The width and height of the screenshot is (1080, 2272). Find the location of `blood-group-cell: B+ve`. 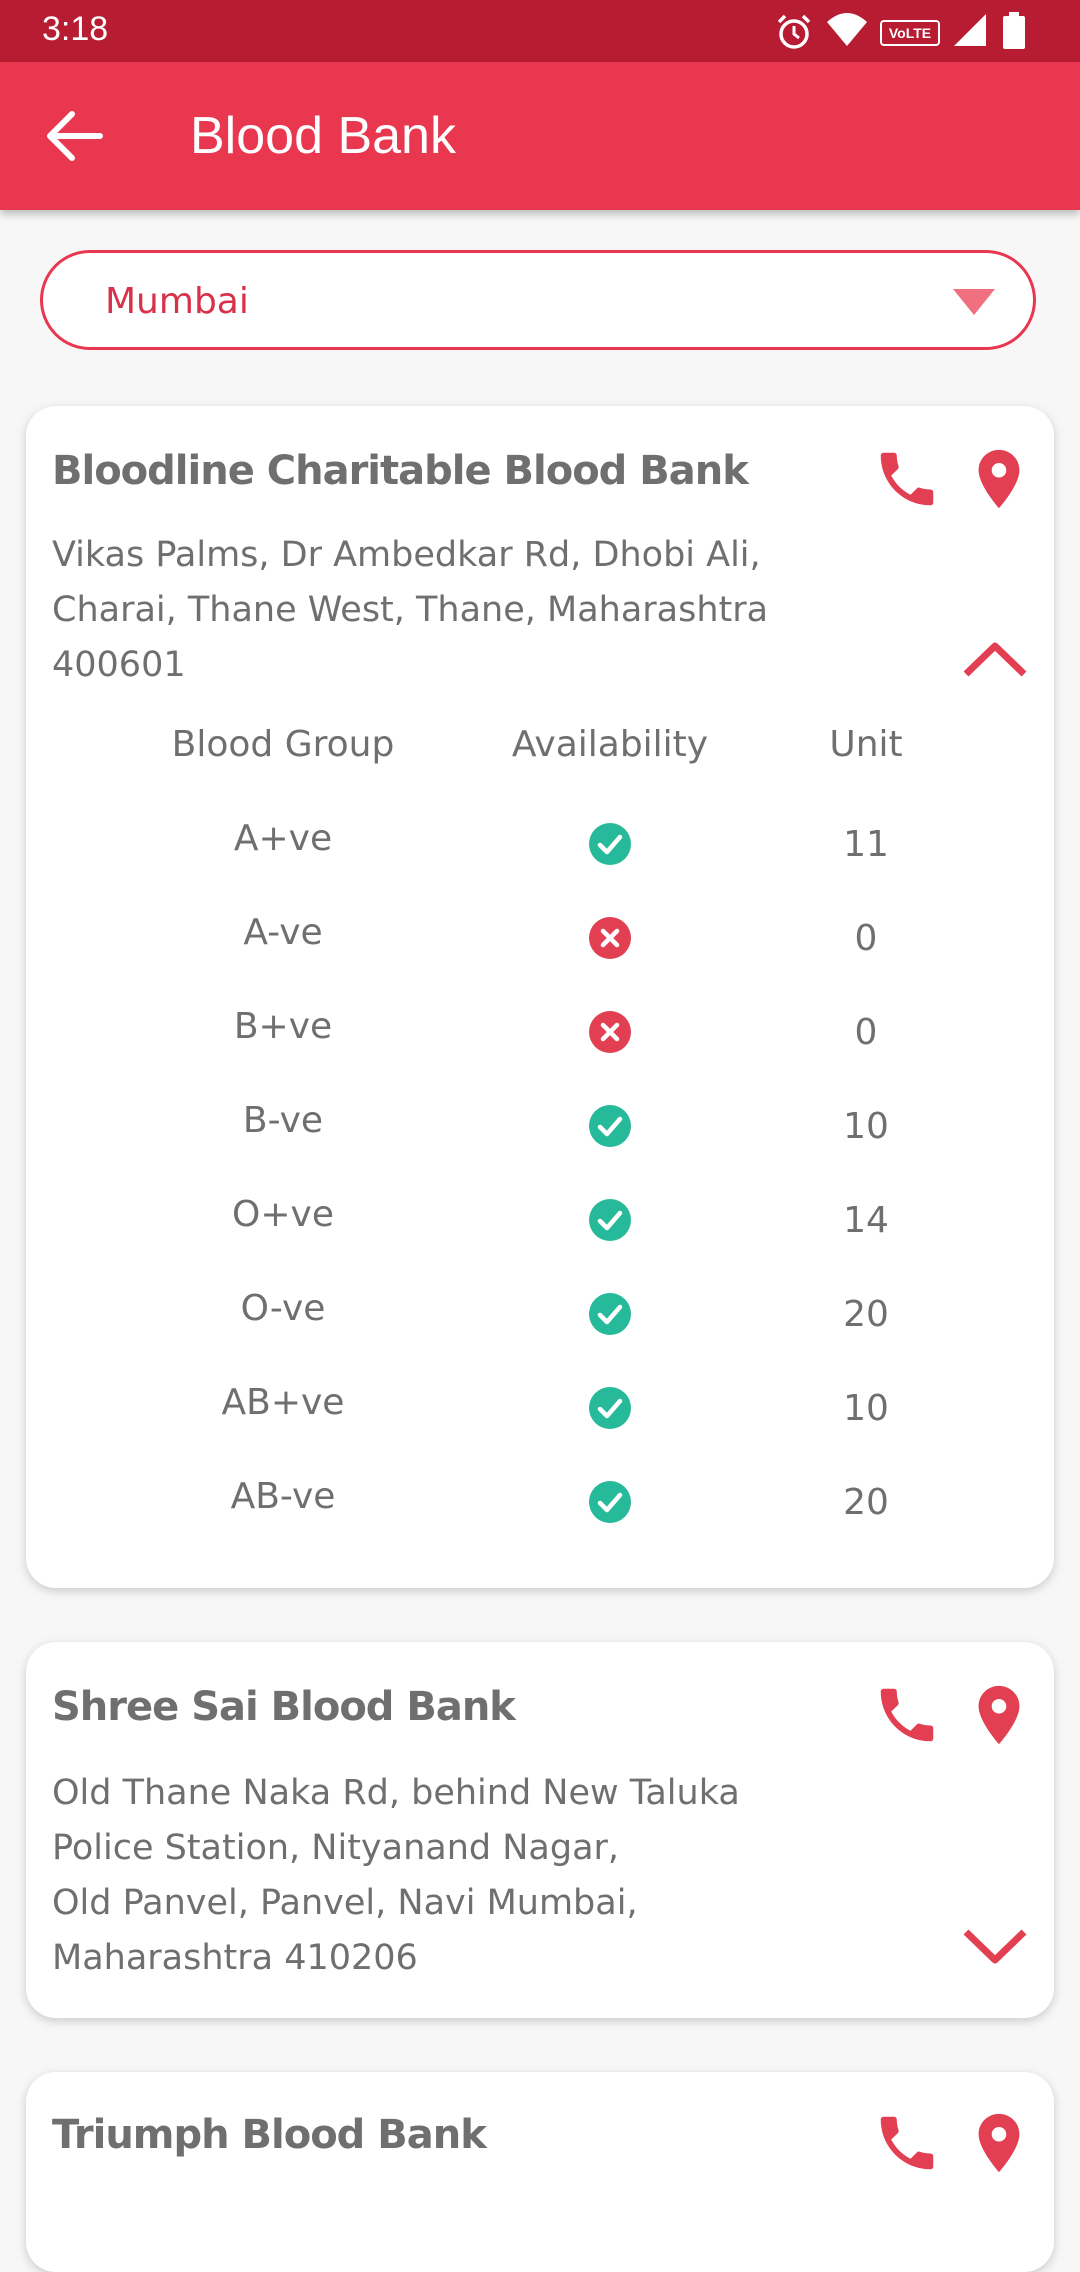

blood-group-cell: B+ve is located at coordinates (283, 1026).